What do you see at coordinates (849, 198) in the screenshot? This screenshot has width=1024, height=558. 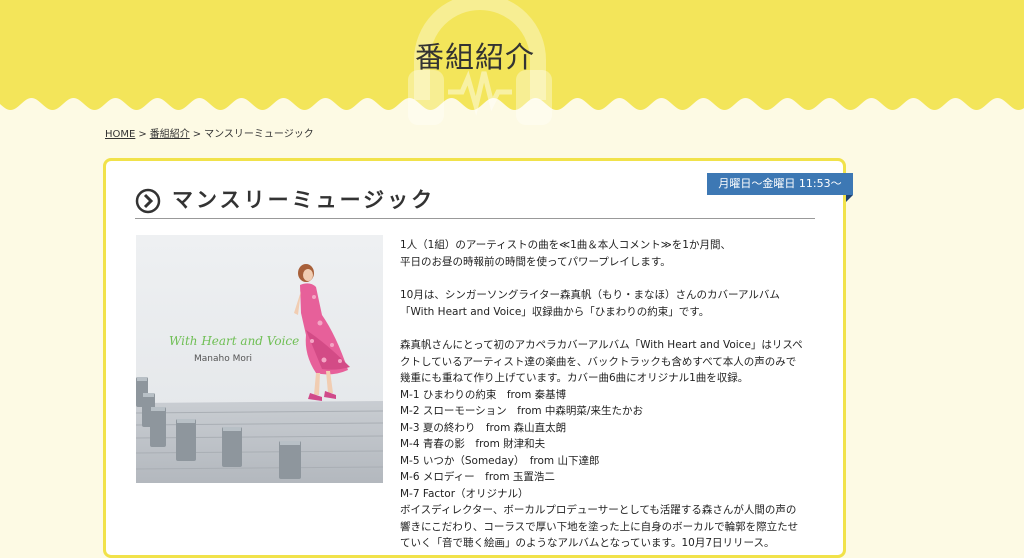 I see `ribbon-fold` at bounding box center [849, 198].